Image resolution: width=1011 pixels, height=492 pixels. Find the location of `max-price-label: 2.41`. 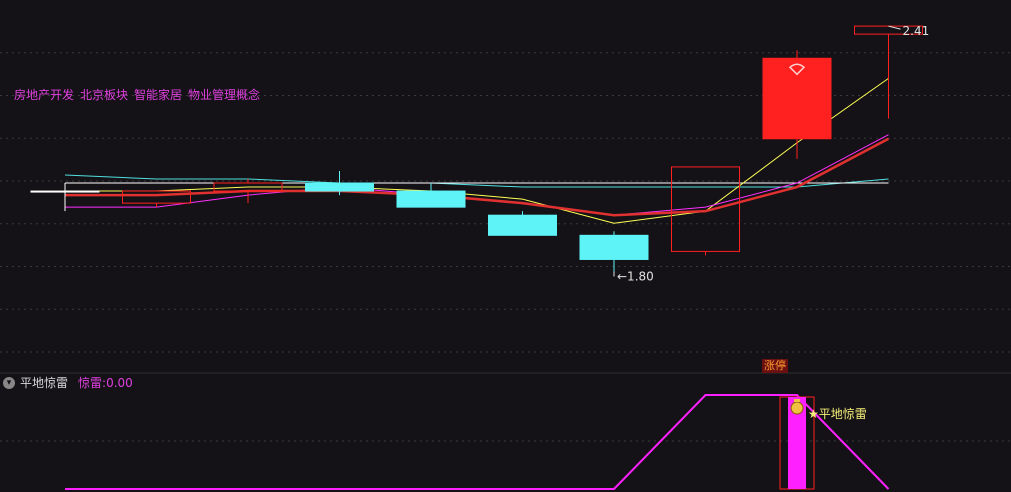

max-price-label: 2.41 is located at coordinates (916, 31).